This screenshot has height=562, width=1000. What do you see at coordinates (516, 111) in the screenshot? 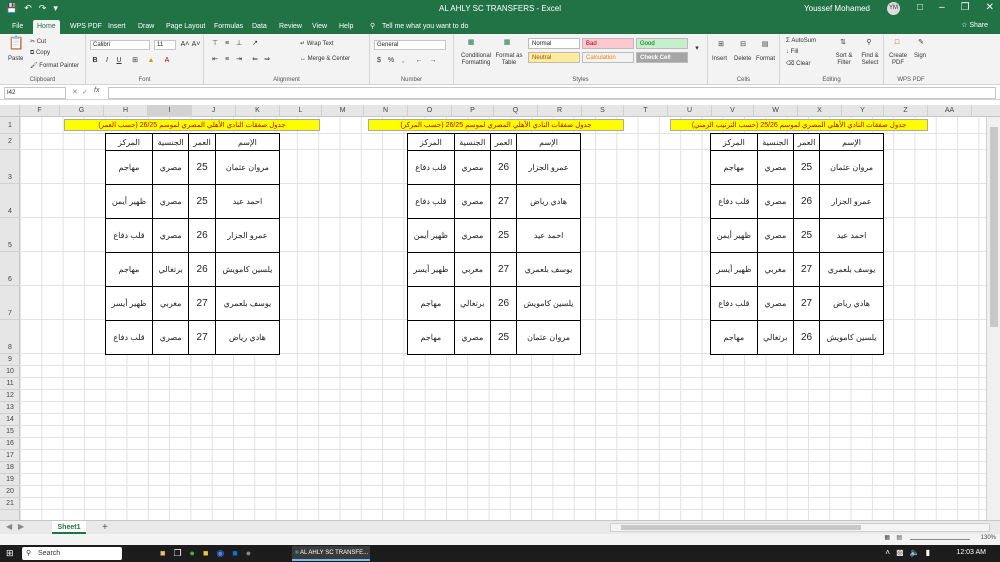
I see `column-header: Q` at bounding box center [516, 111].